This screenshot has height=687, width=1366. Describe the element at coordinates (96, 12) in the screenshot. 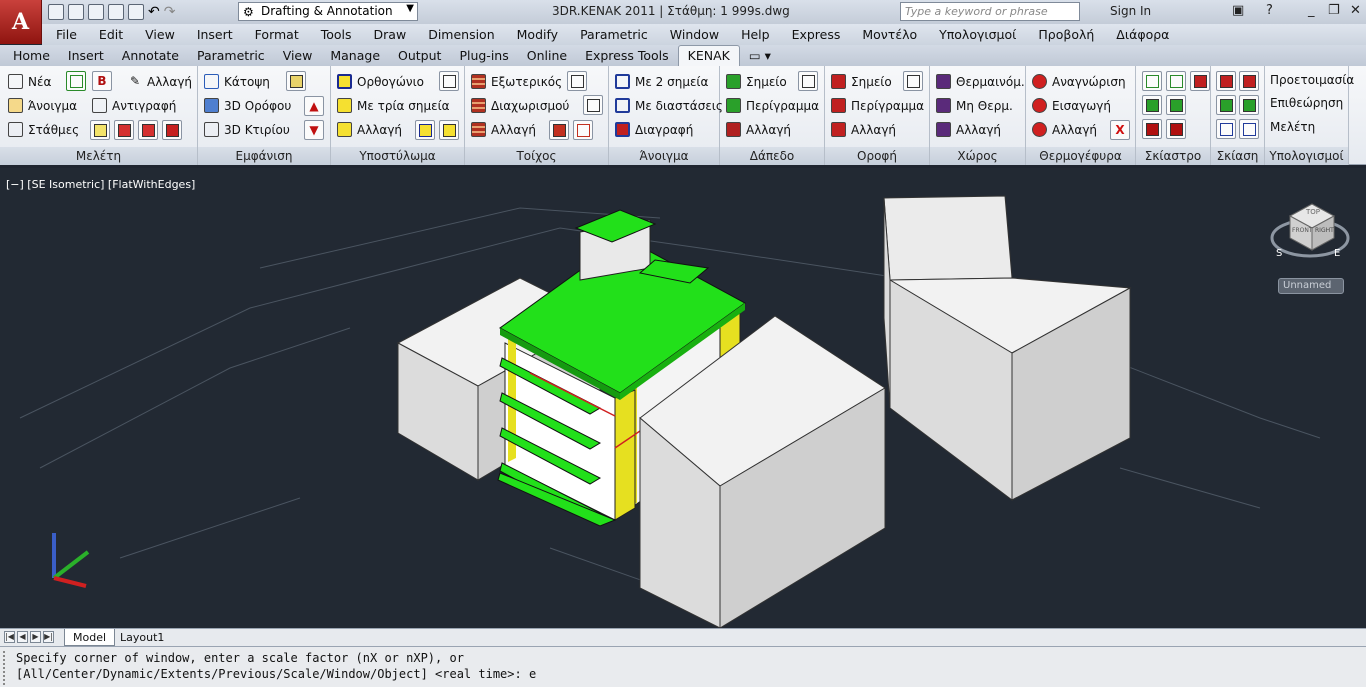

I see `save-icon` at that location.